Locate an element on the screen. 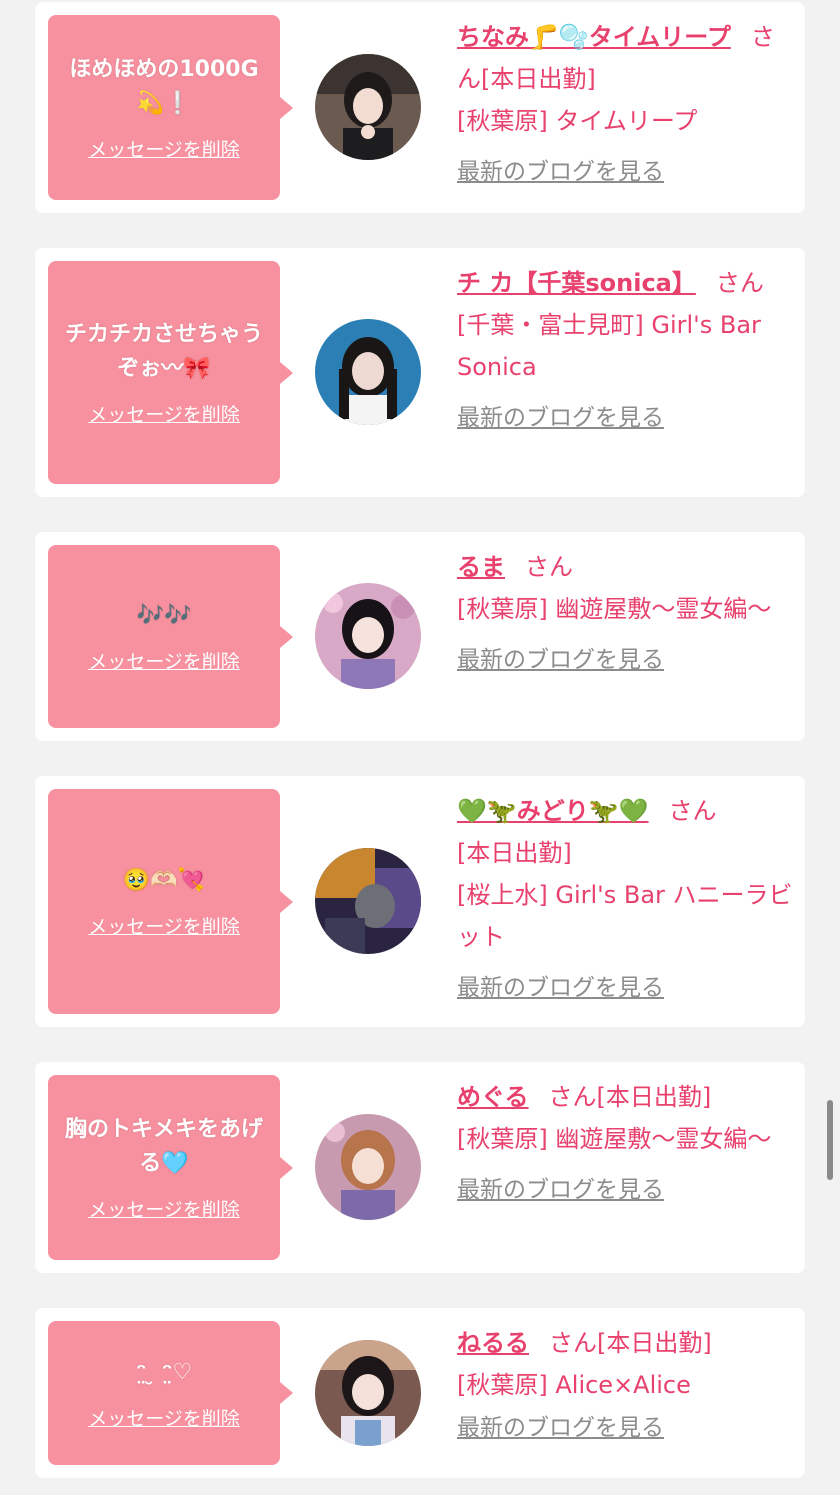  message-bubble: チカチカさせちゃうぞぉ〰🎀 メッセージを削除 is located at coordinates (170, 372).